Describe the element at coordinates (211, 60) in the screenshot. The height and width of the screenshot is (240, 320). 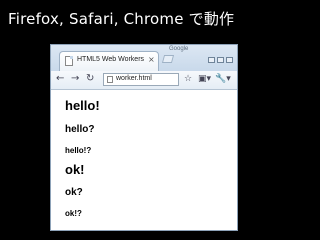
I see `minimize-button` at that location.